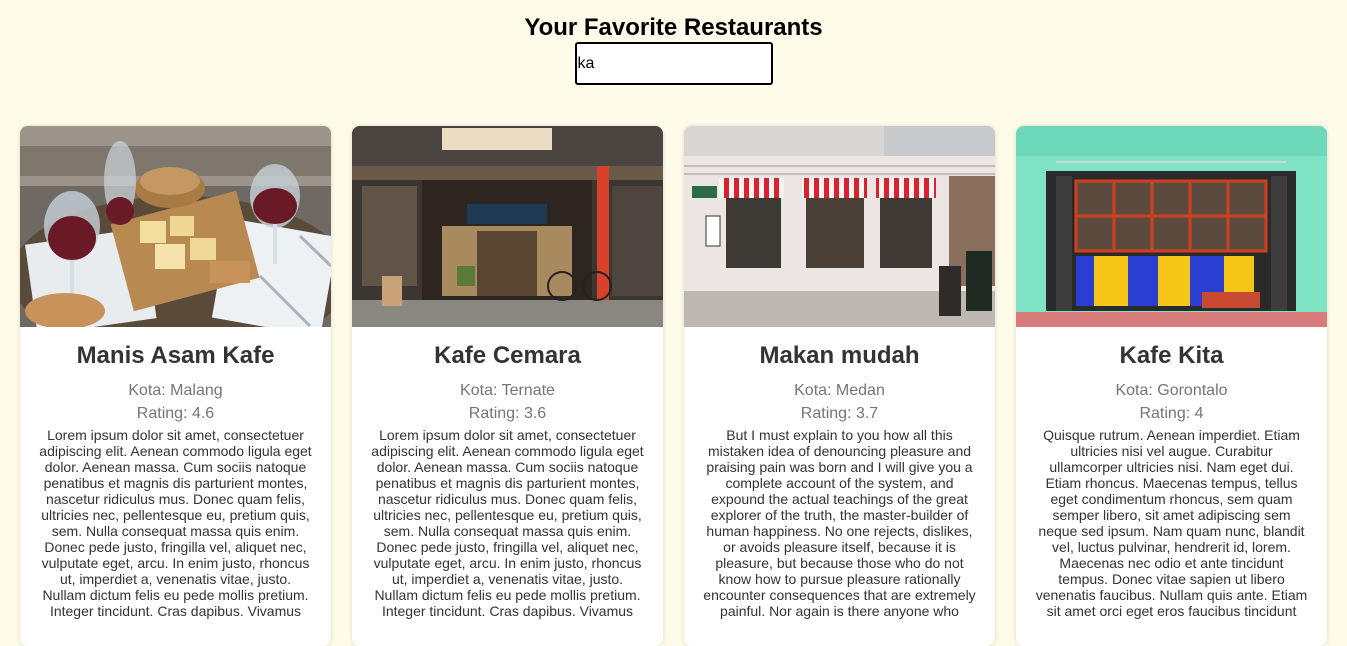 The width and height of the screenshot is (1347, 646). Describe the element at coordinates (507, 355) in the screenshot. I see `restaurant-name: Kafe Cemara` at that location.